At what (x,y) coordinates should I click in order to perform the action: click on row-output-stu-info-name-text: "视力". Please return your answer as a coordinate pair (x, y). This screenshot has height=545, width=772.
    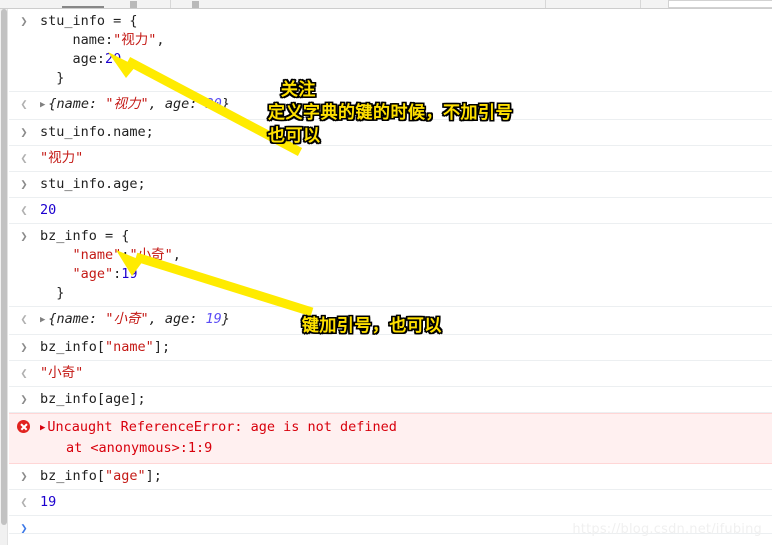
    Looking at the image, I should click on (406, 158).